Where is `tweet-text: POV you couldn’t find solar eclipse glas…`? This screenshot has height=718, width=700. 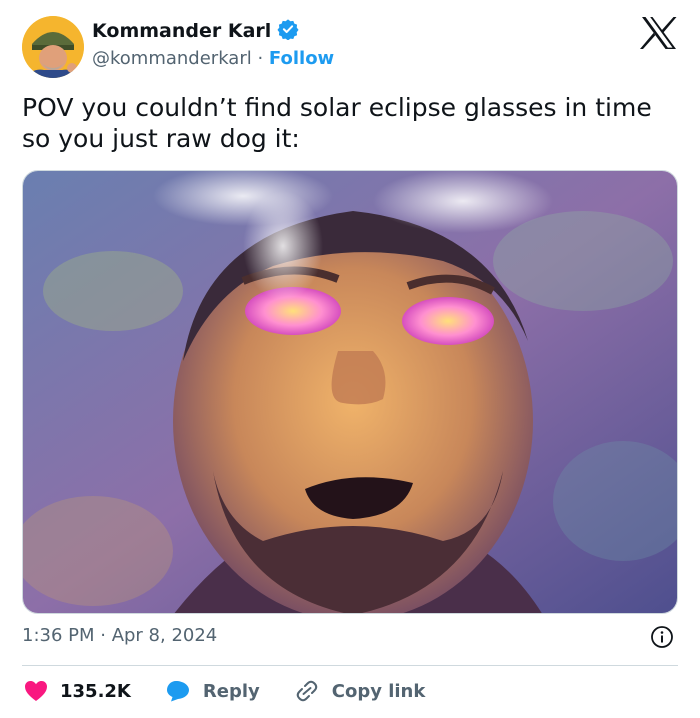 tweet-text: POV you couldn’t find solar eclipse glas… is located at coordinates (337, 123).